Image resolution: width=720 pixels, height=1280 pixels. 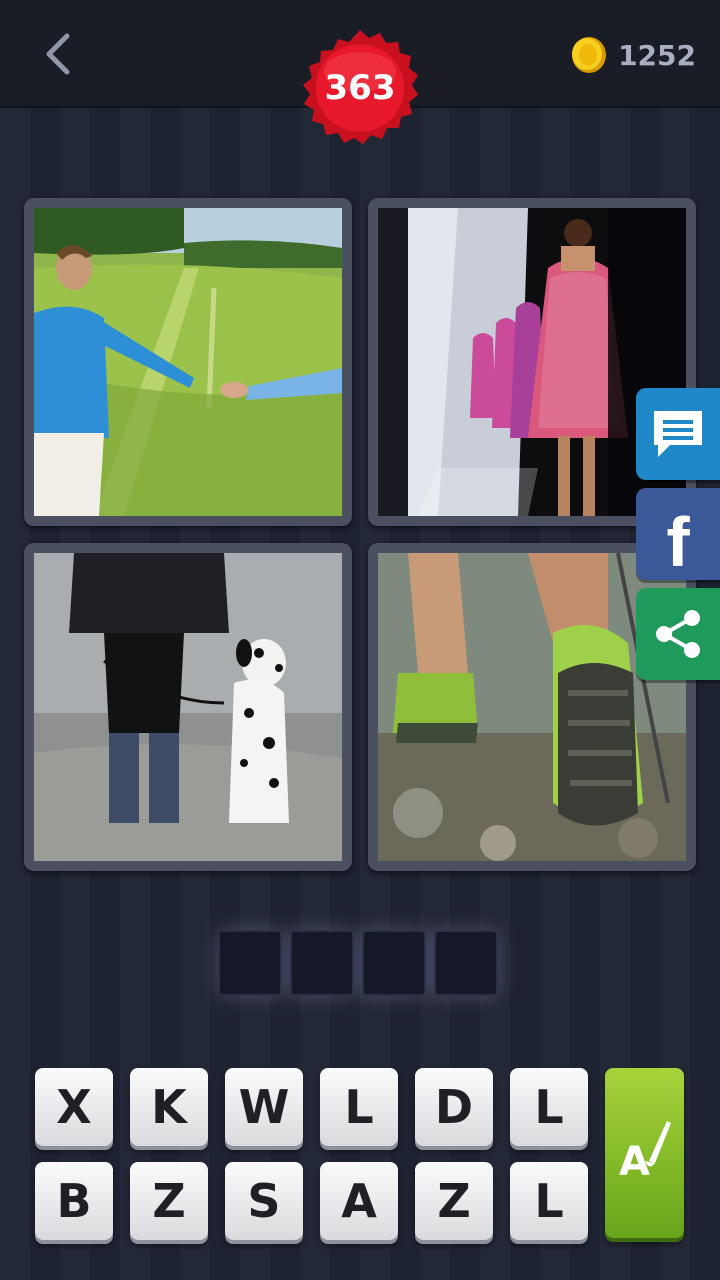 What do you see at coordinates (589, 55) in the screenshot?
I see `coin-icon` at bounding box center [589, 55].